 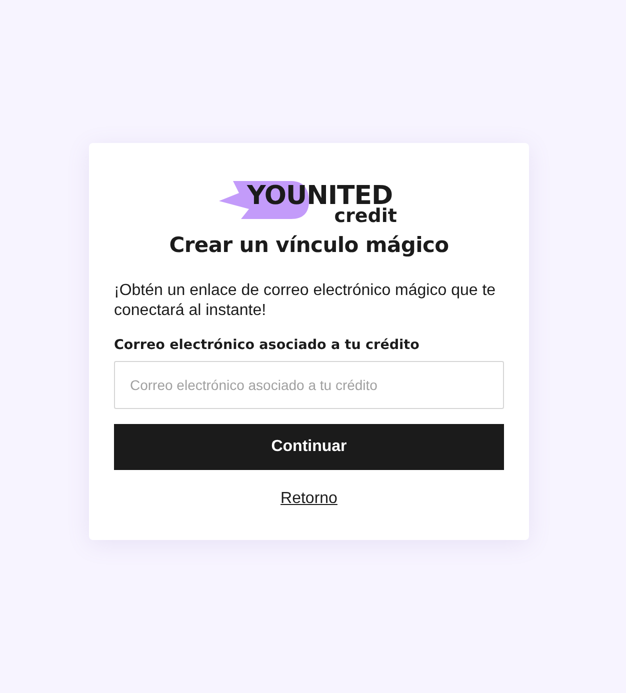 What do you see at coordinates (305, 301) in the screenshot?
I see `intro-text: ¡Obtén un enlace de correo electrónico mágico que te conectará al instante!` at bounding box center [305, 301].